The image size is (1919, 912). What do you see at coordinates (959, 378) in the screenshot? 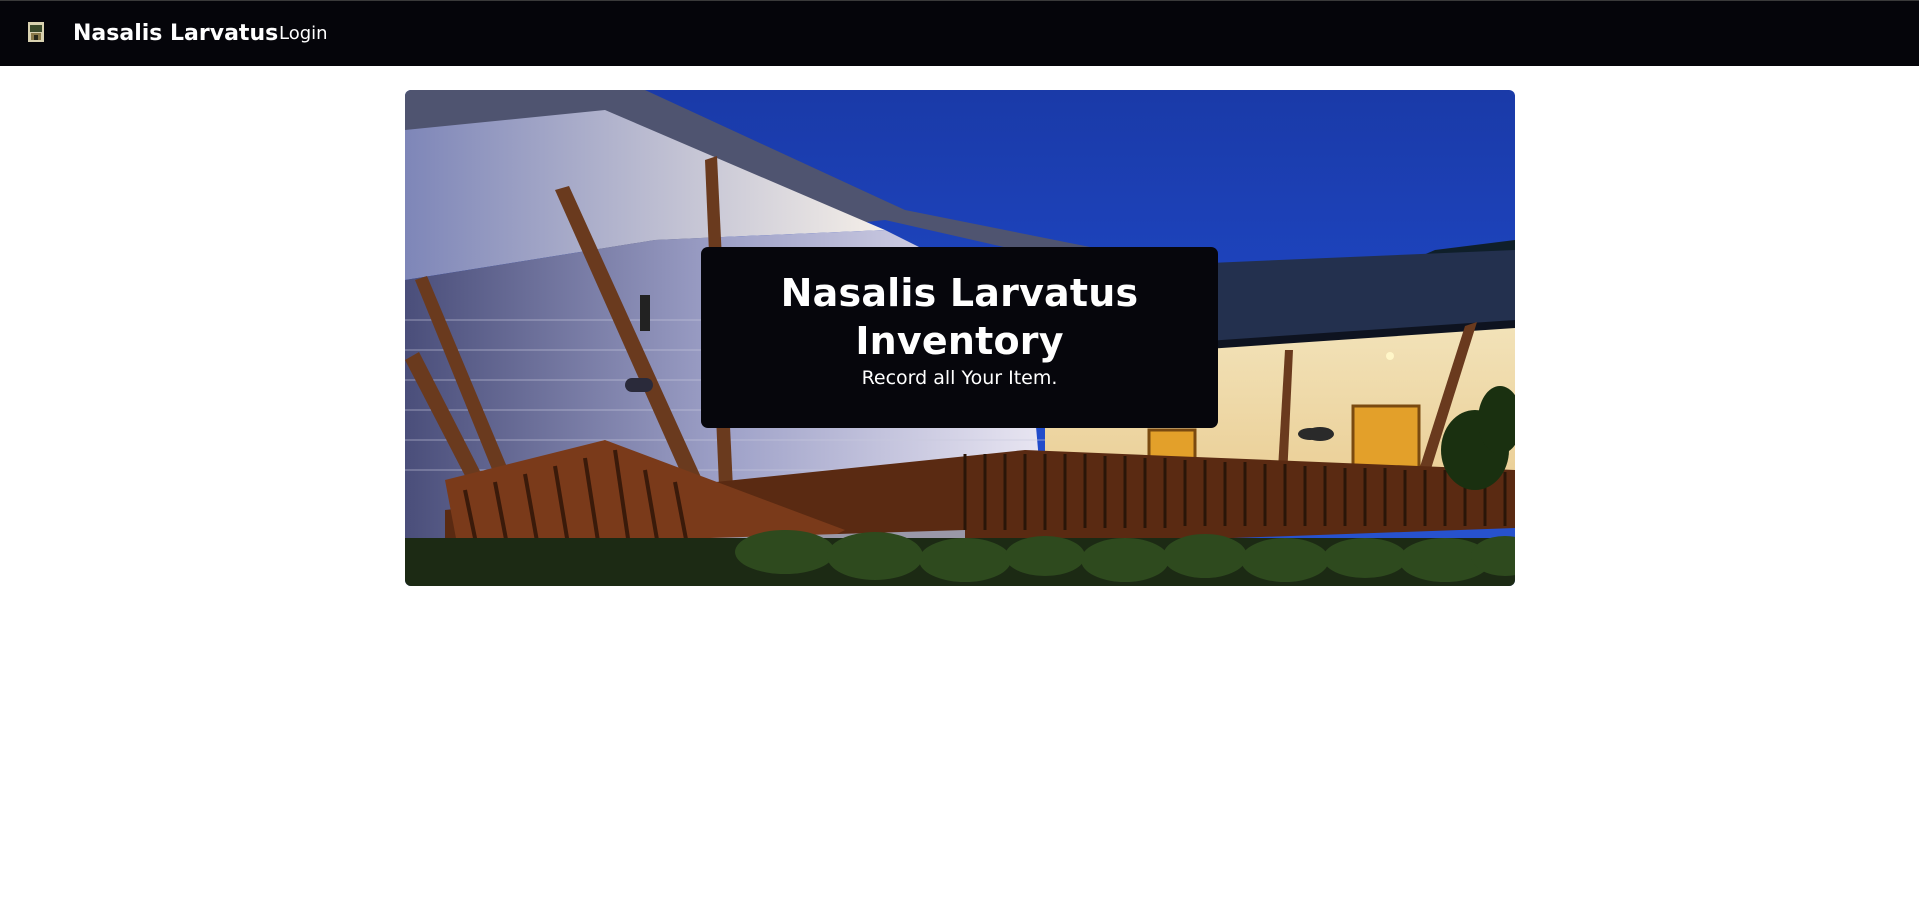
I see `hero-subtitle: Record all Your Item.` at bounding box center [959, 378].